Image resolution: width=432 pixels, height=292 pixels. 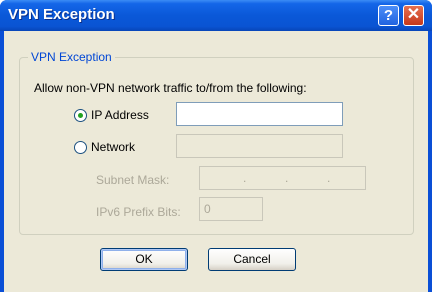 I want to click on ipv6-prefix-label: IPv6 Prefix Bits:, so click(x=138, y=212).